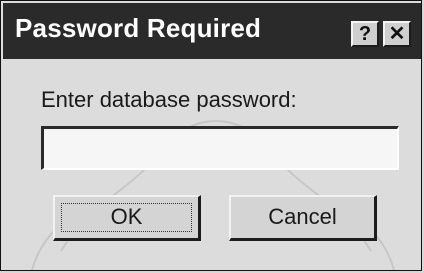  Describe the element at coordinates (220, 148) in the screenshot. I see `password-input` at that location.